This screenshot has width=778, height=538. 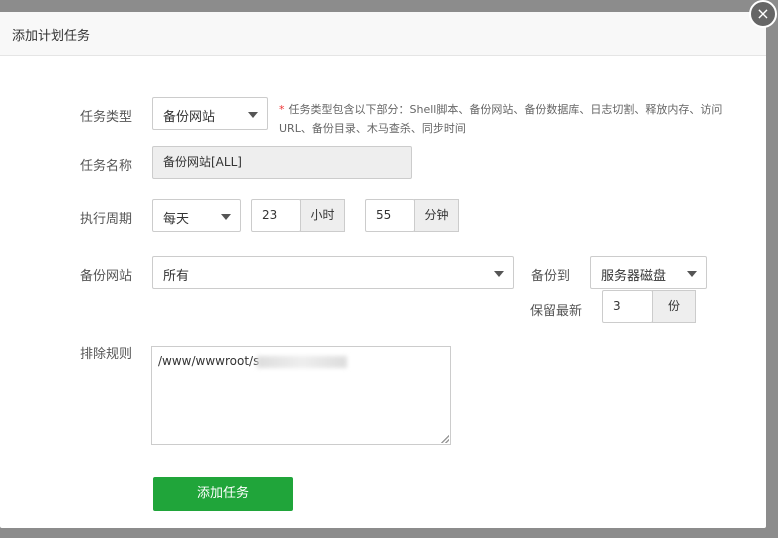 I want to click on hour-input: 23, so click(x=276, y=215).